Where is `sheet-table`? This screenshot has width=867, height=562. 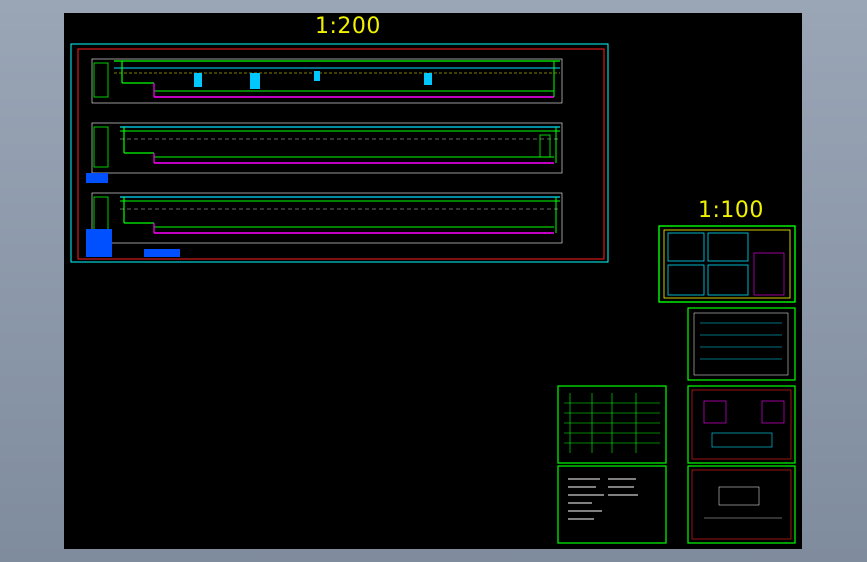
sheet-table is located at coordinates (612, 424).